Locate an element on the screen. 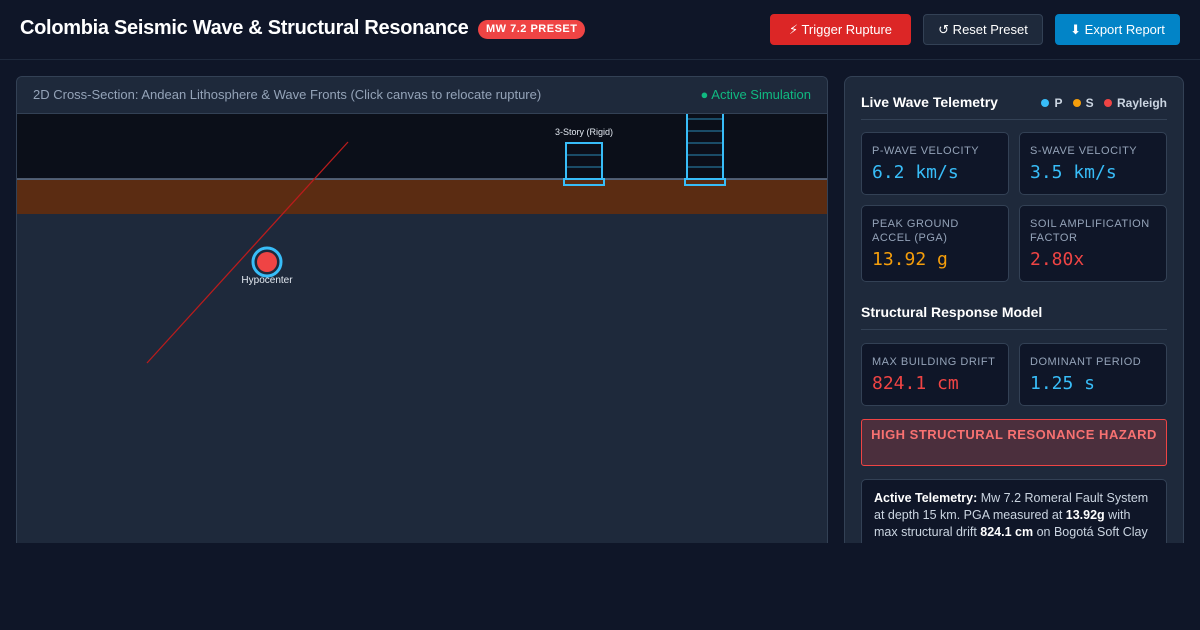 This screenshot has height=630, width=1200. simulation-status: ● Active Simulation is located at coordinates (755, 94).